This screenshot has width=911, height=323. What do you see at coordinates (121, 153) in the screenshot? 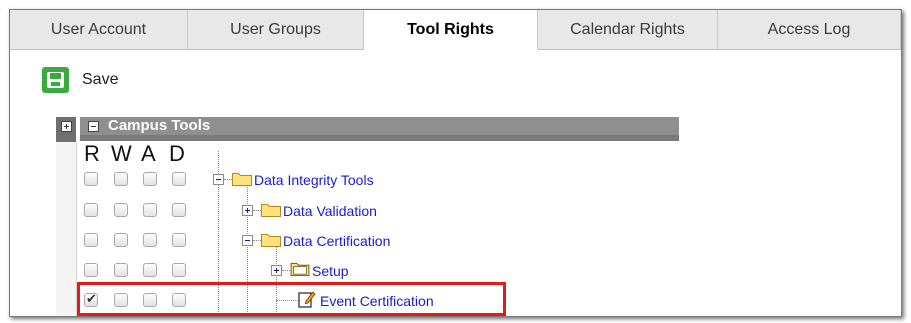
I see `column-write: W` at bounding box center [121, 153].